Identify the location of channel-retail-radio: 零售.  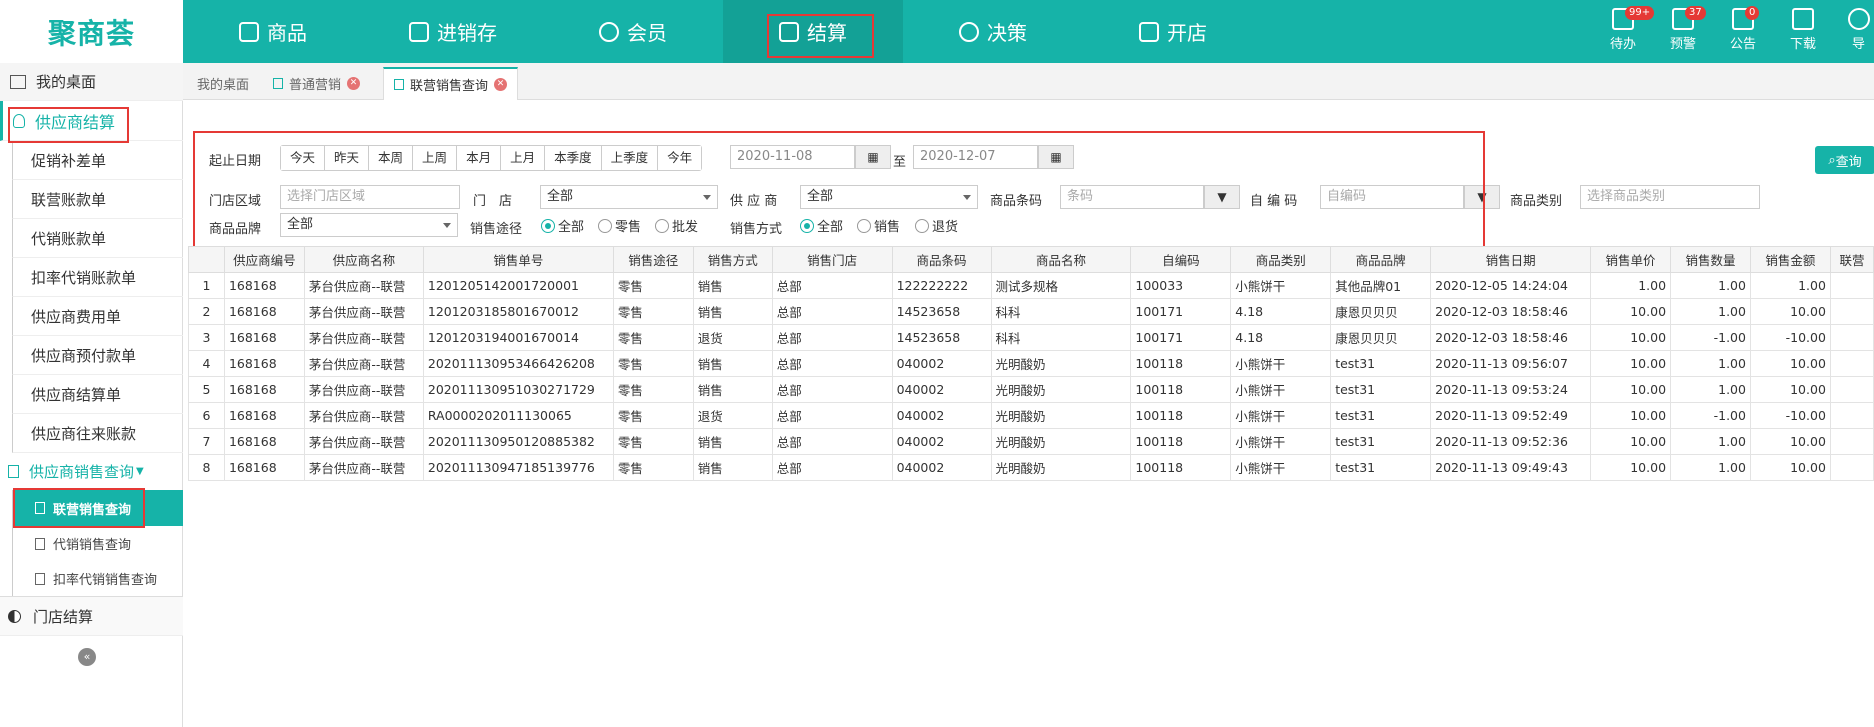
(619, 225).